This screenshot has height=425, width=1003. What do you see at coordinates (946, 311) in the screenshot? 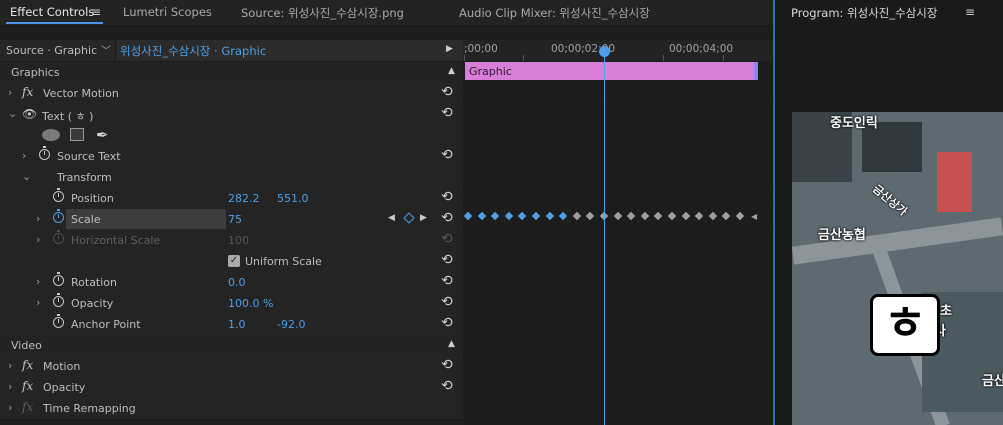
I see `map-label: 초` at bounding box center [946, 311].